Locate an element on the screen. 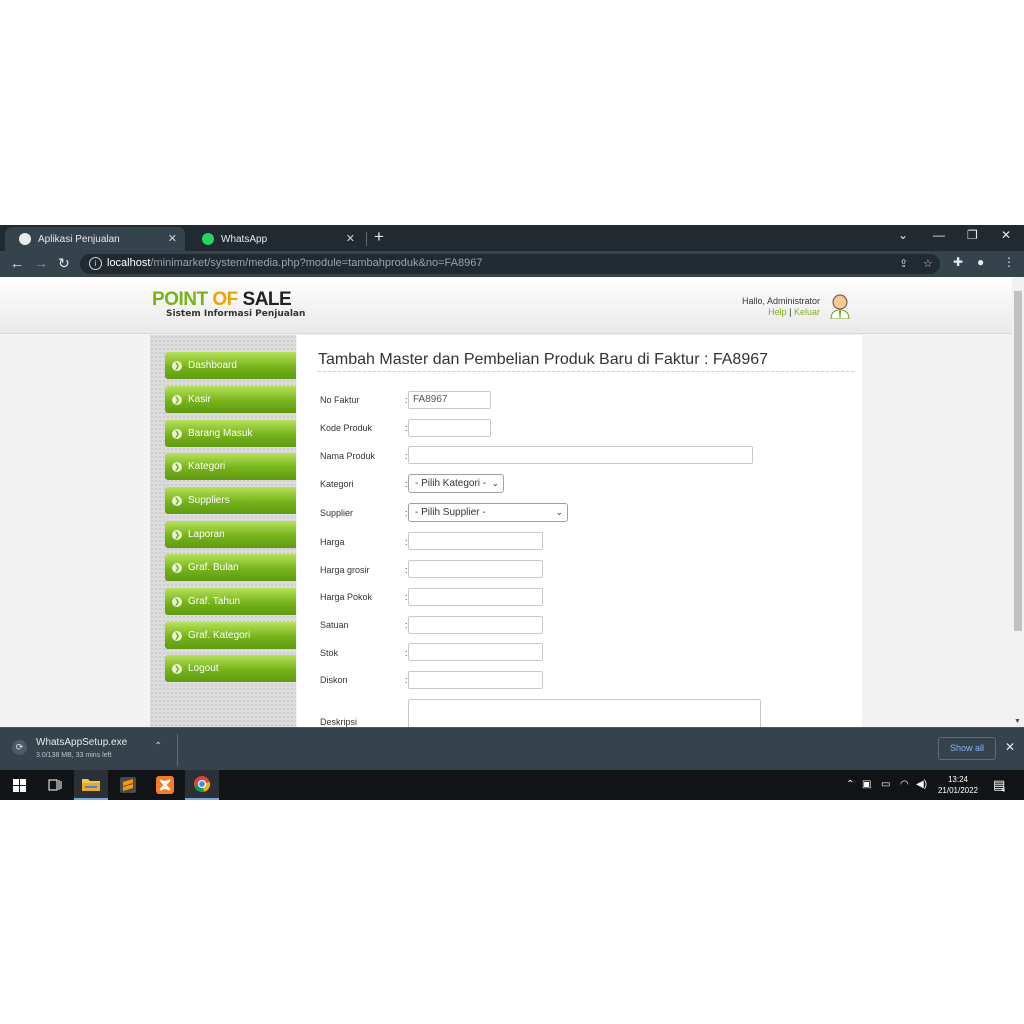 Image resolution: width=1024 pixels, height=1024 pixels. user-avatar-icon is located at coordinates (840, 306).